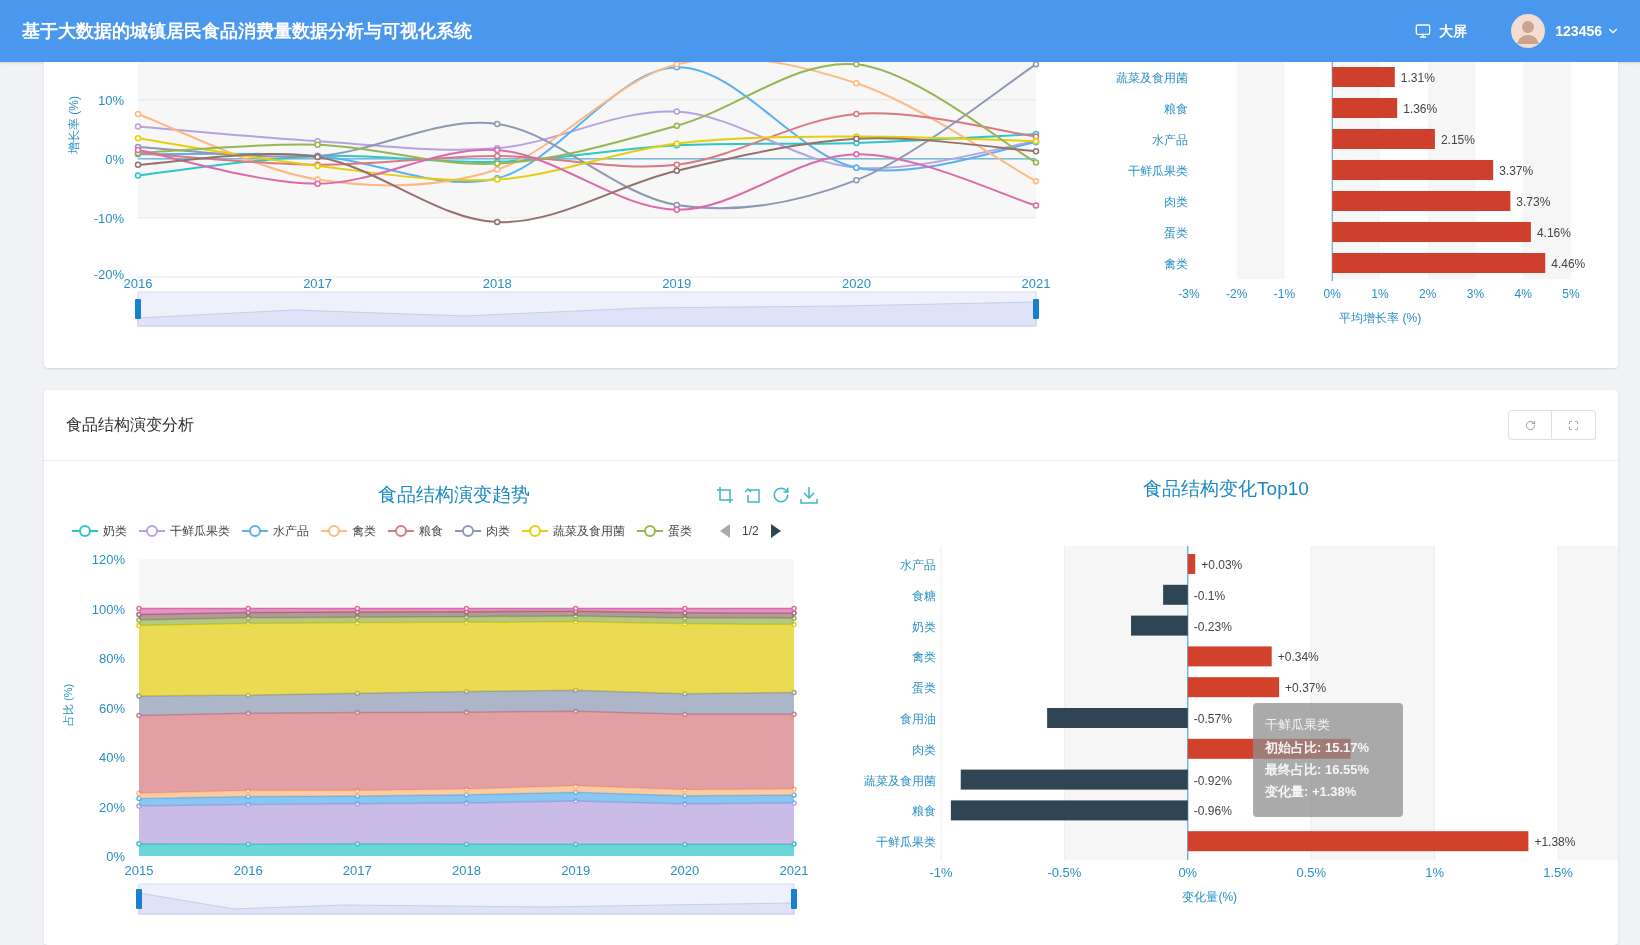 The height and width of the screenshot is (945, 1640). What do you see at coordinates (110, 100) in the screenshot?
I see `axis-label: 10%` at bounding box center [110, 100].